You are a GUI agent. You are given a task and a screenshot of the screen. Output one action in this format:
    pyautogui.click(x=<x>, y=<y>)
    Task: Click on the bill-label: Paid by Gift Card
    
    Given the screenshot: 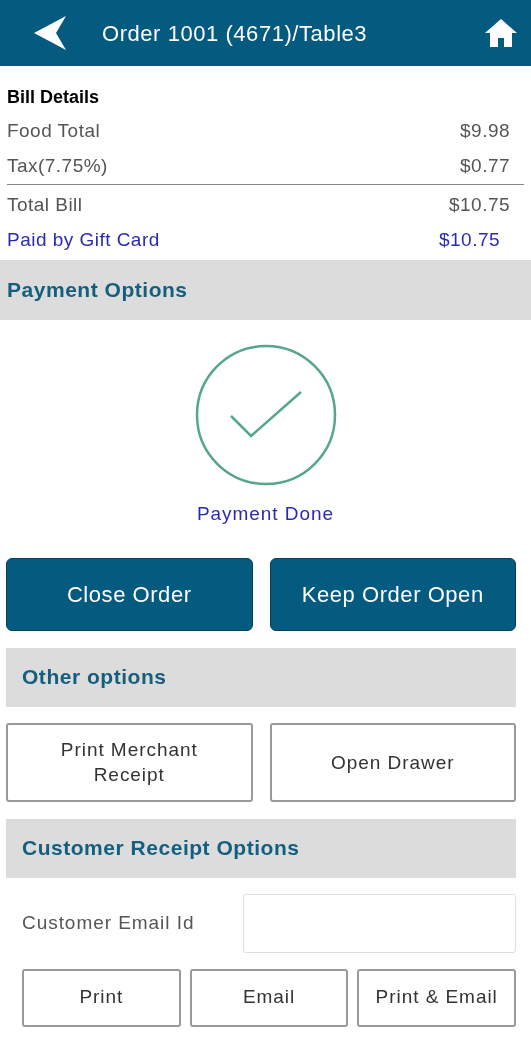 What is the action you would take?
    pyautogui.click(x=83, y=239)
    